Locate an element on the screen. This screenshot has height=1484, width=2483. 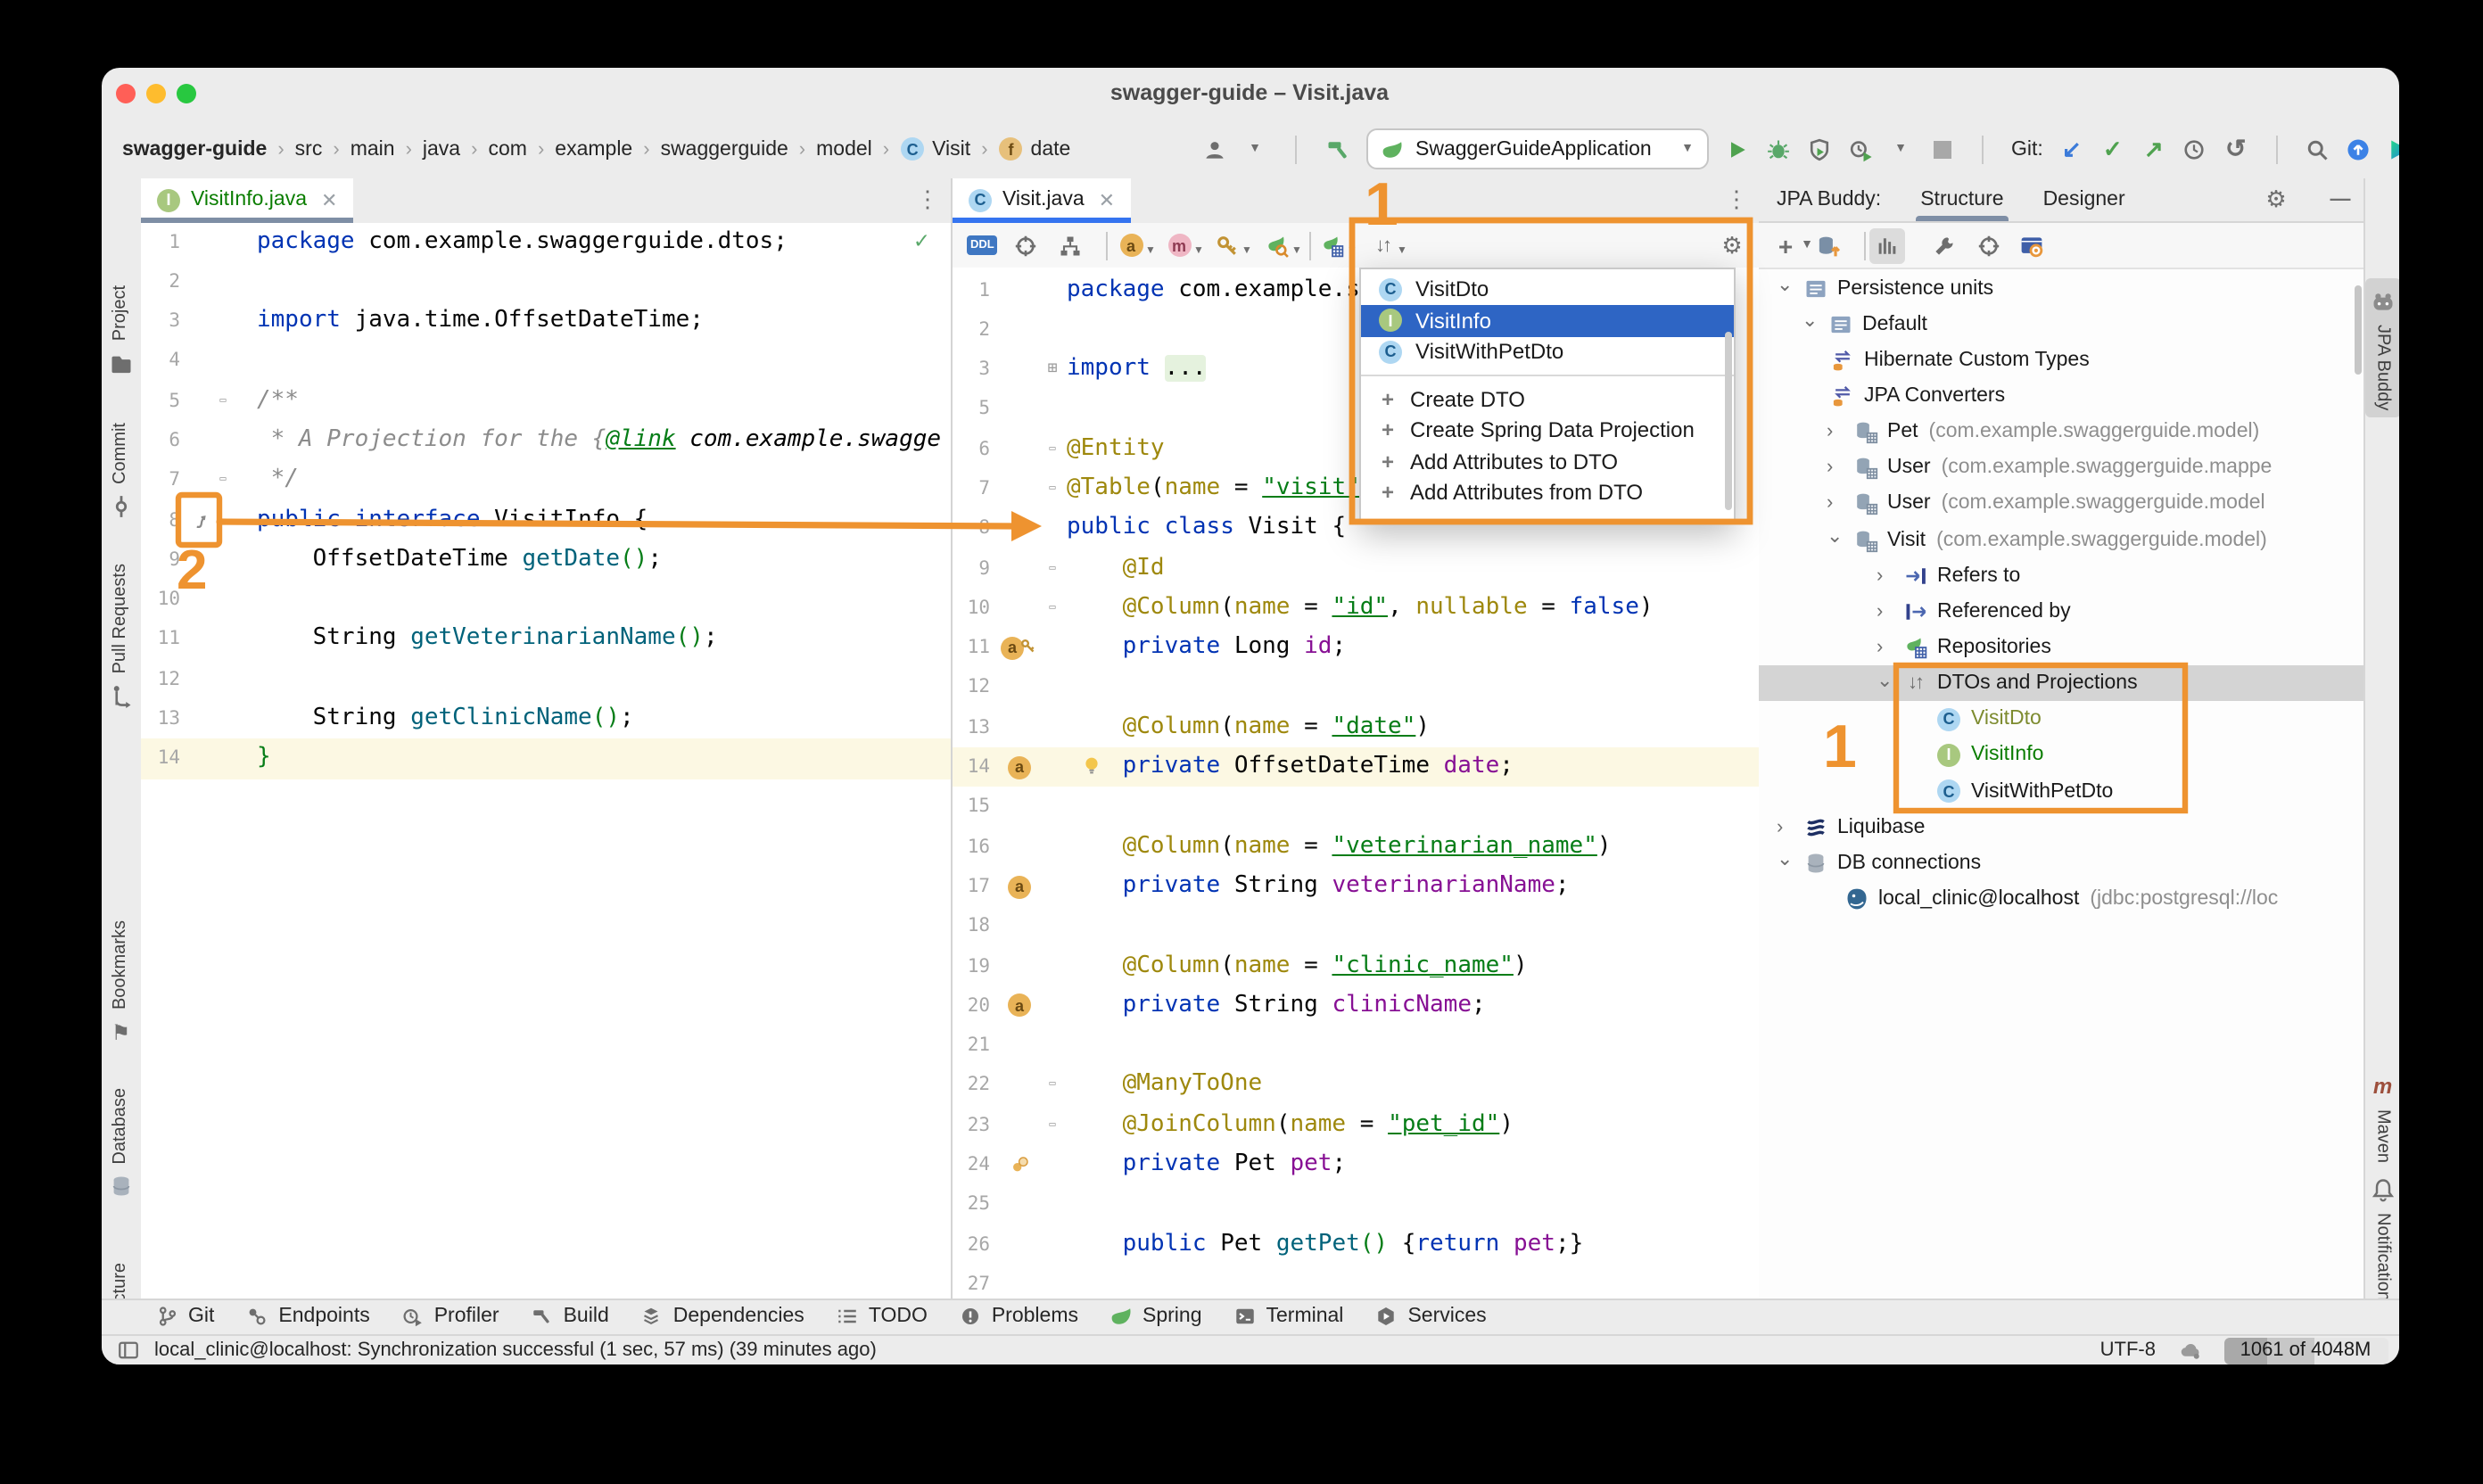
tab-designer: Designer is located at coordinates (2084, 199).